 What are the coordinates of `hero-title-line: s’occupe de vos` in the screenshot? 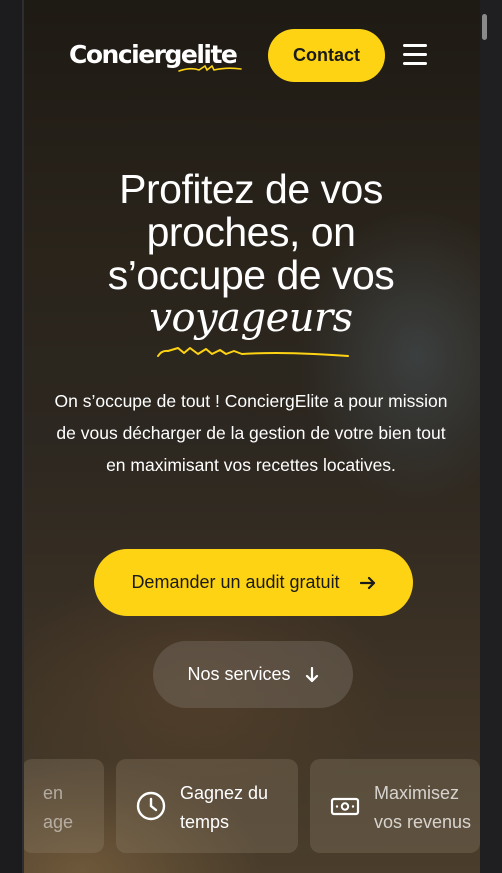 It's located at (251, 275).